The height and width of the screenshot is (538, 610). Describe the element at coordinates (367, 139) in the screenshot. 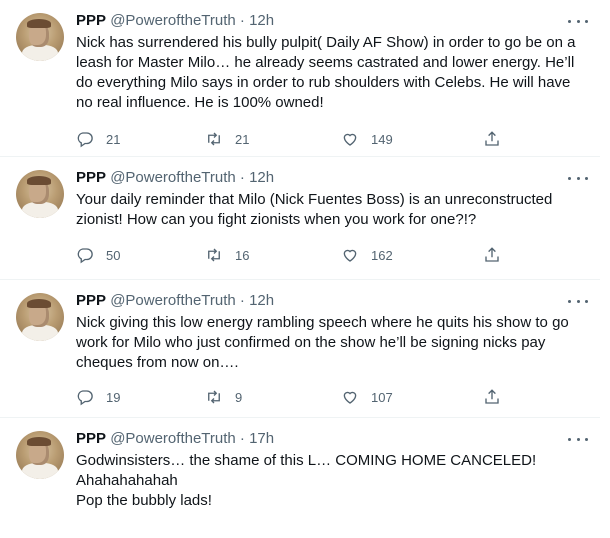

I see `like-button: 149` at that location.